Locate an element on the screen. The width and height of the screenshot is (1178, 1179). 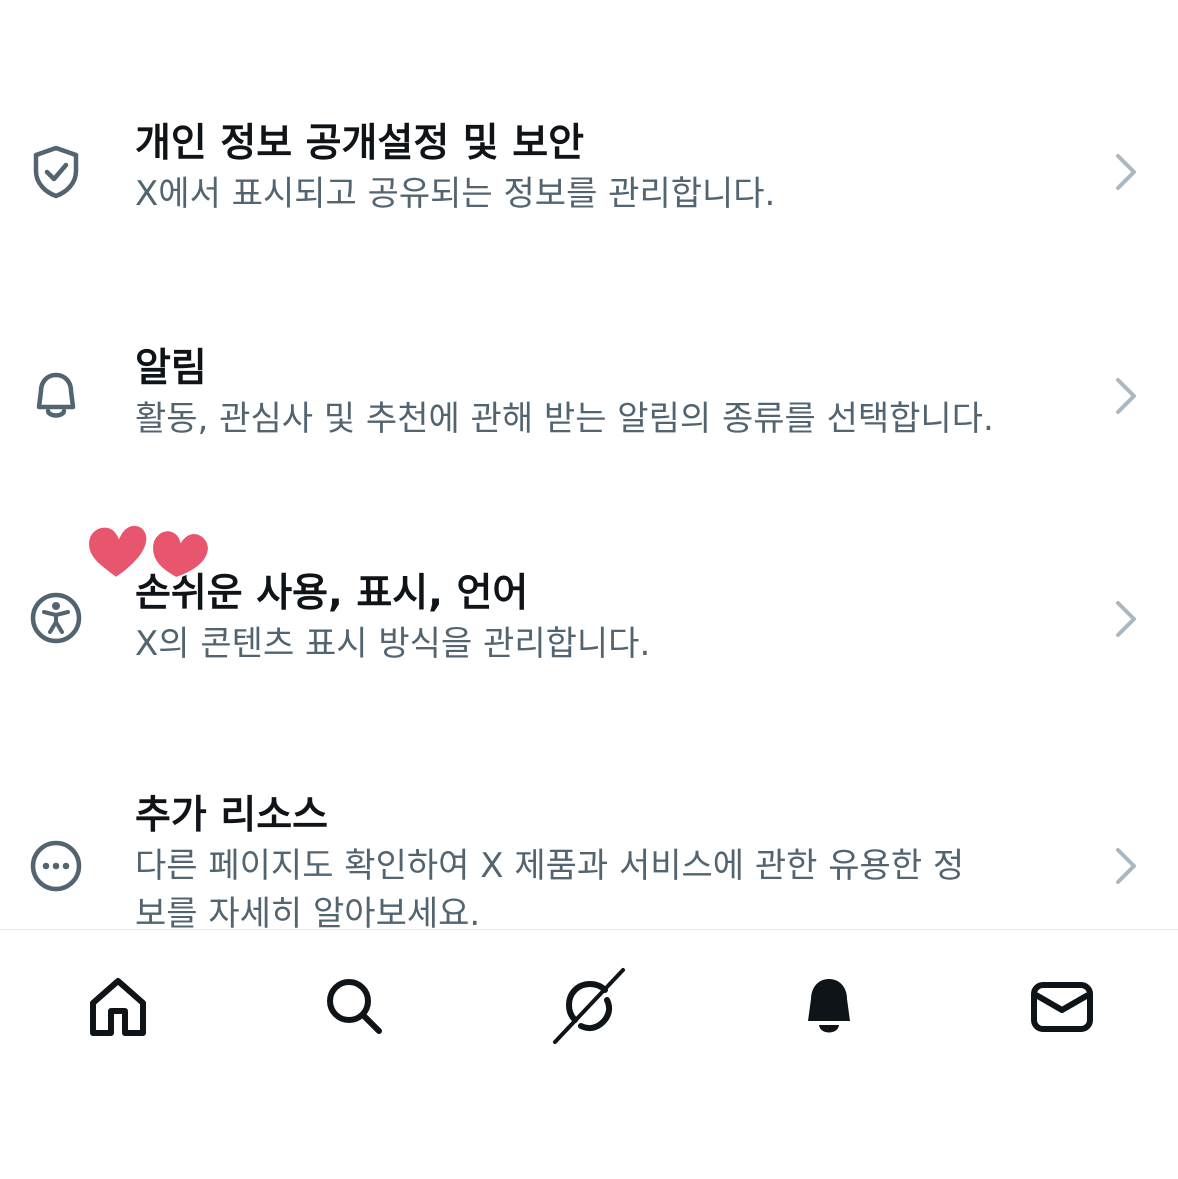
grok-icon is located at coordinates (589, 1006).